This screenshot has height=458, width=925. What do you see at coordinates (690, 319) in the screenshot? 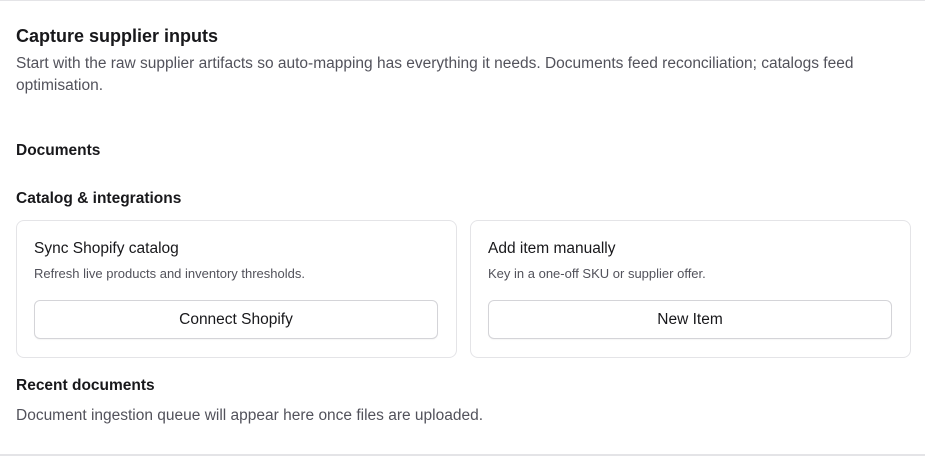
I see `new-item-button: New Item` at bounding box center [690, 319].